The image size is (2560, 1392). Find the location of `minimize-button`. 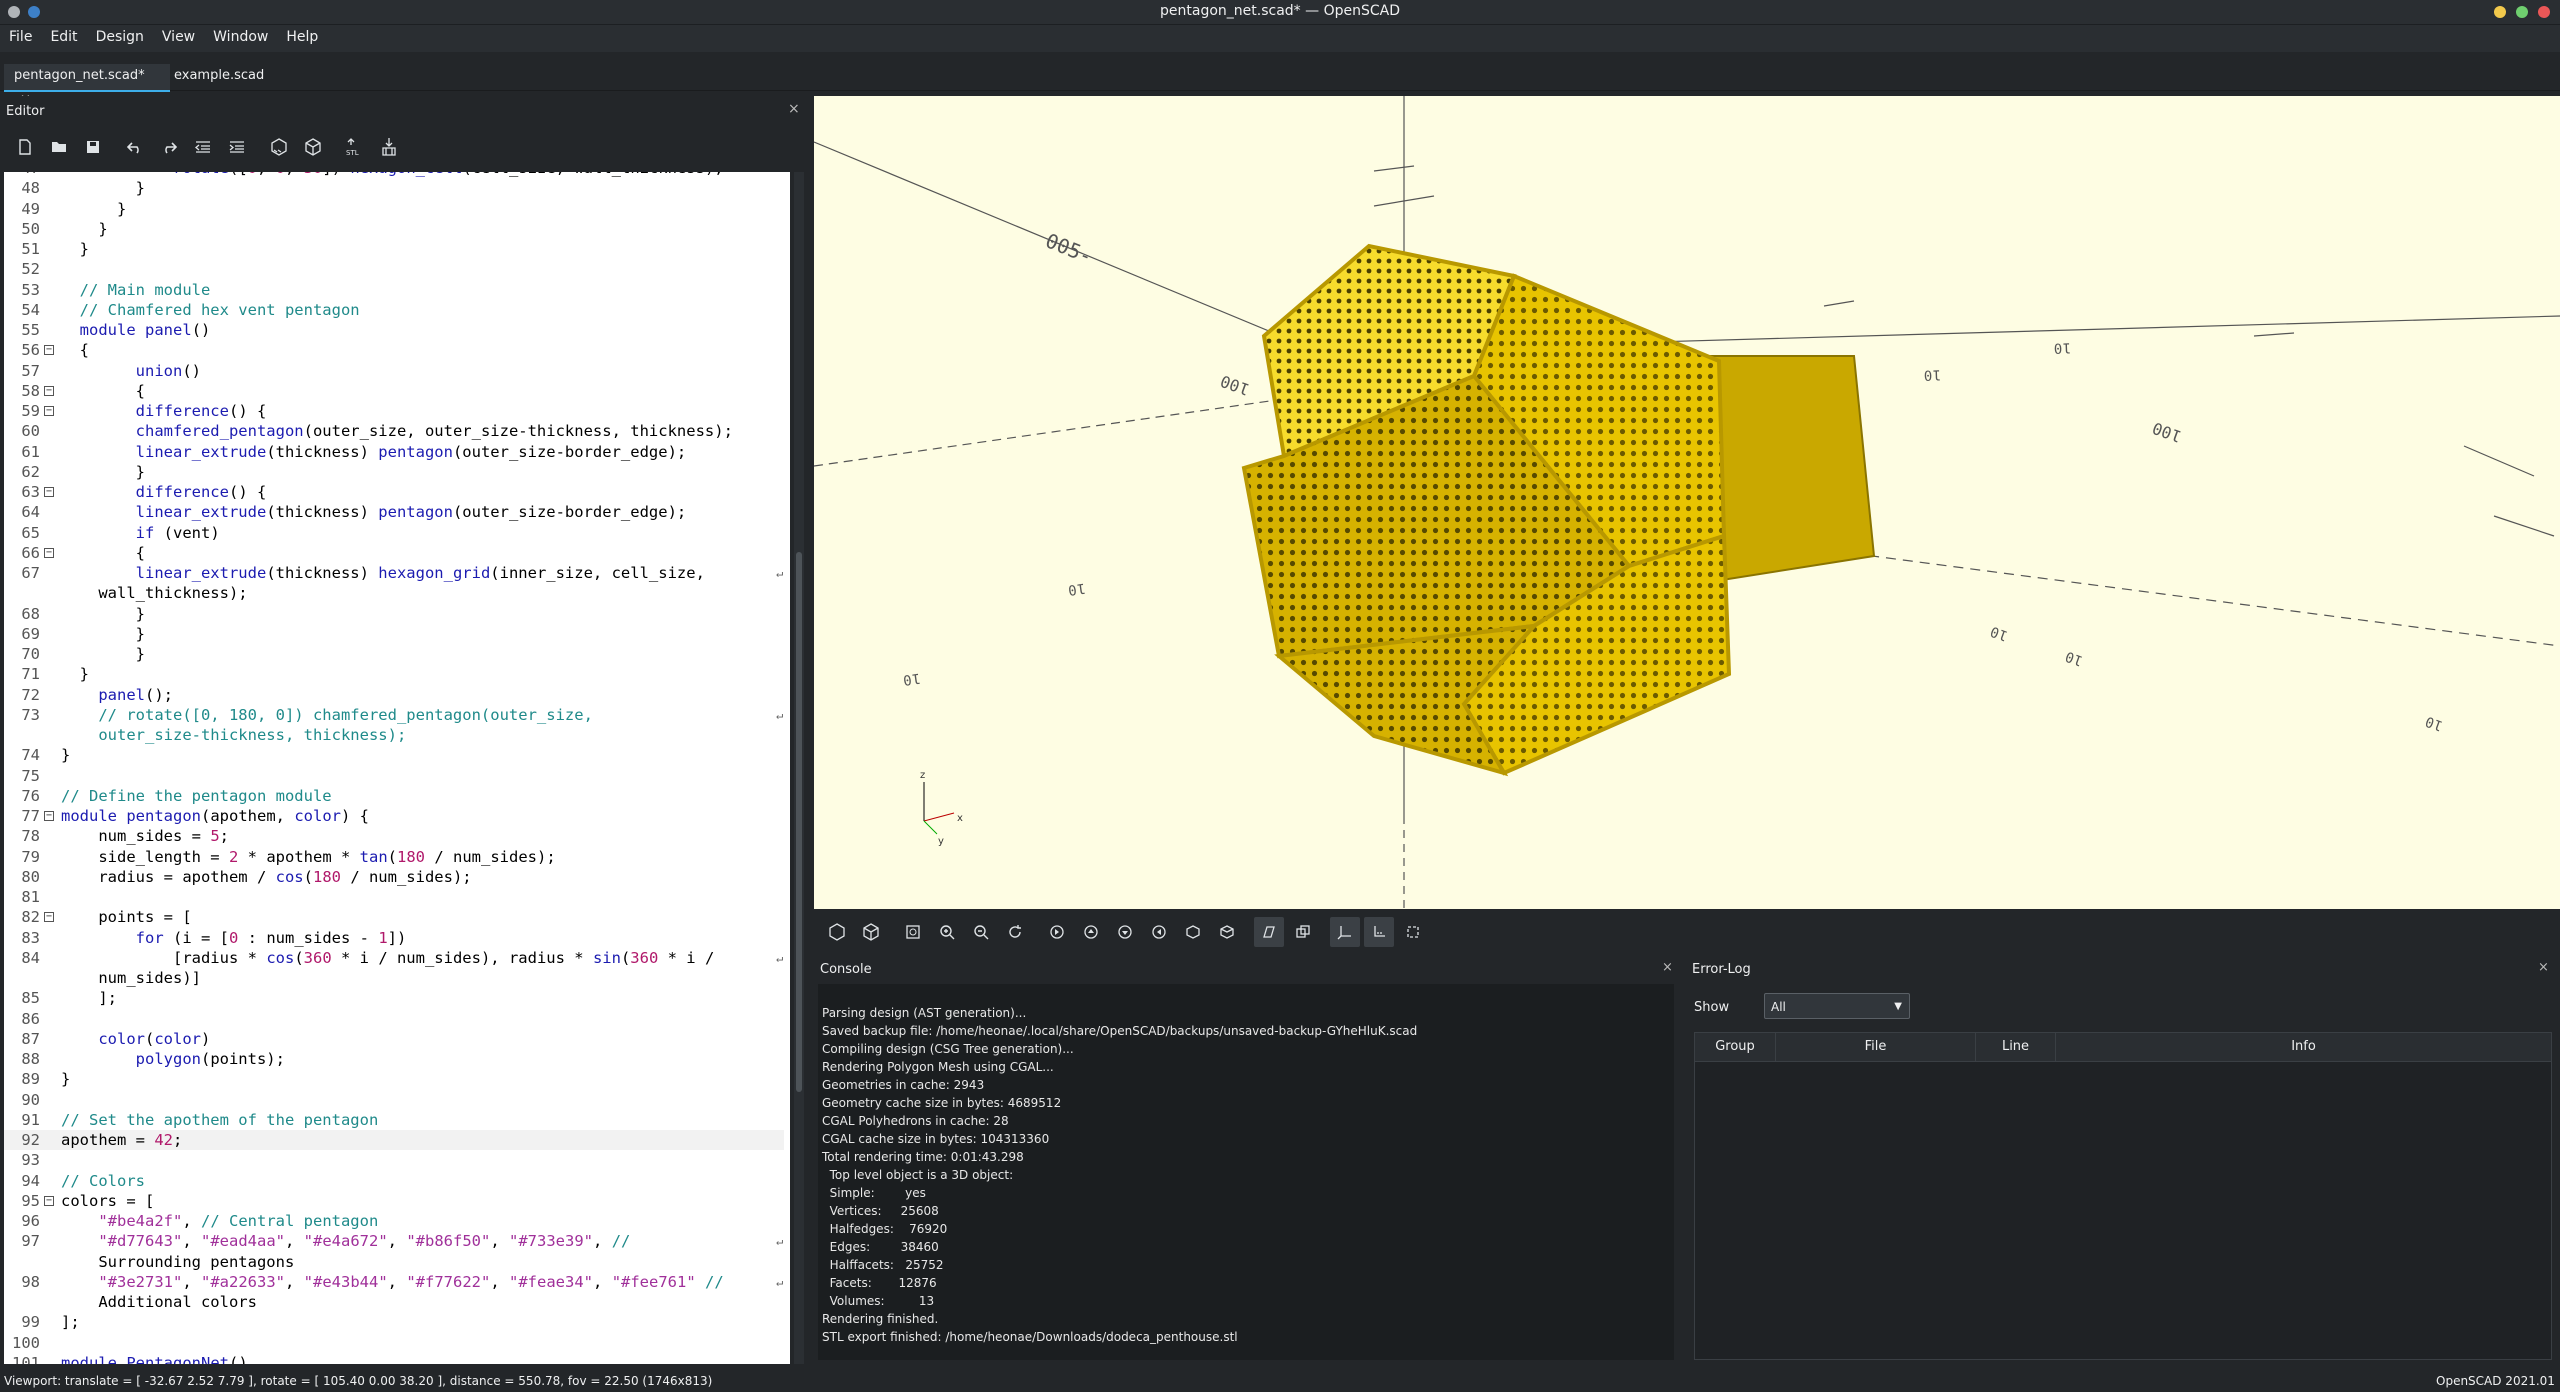

minimize-button is located at coordinates (2500, 12).